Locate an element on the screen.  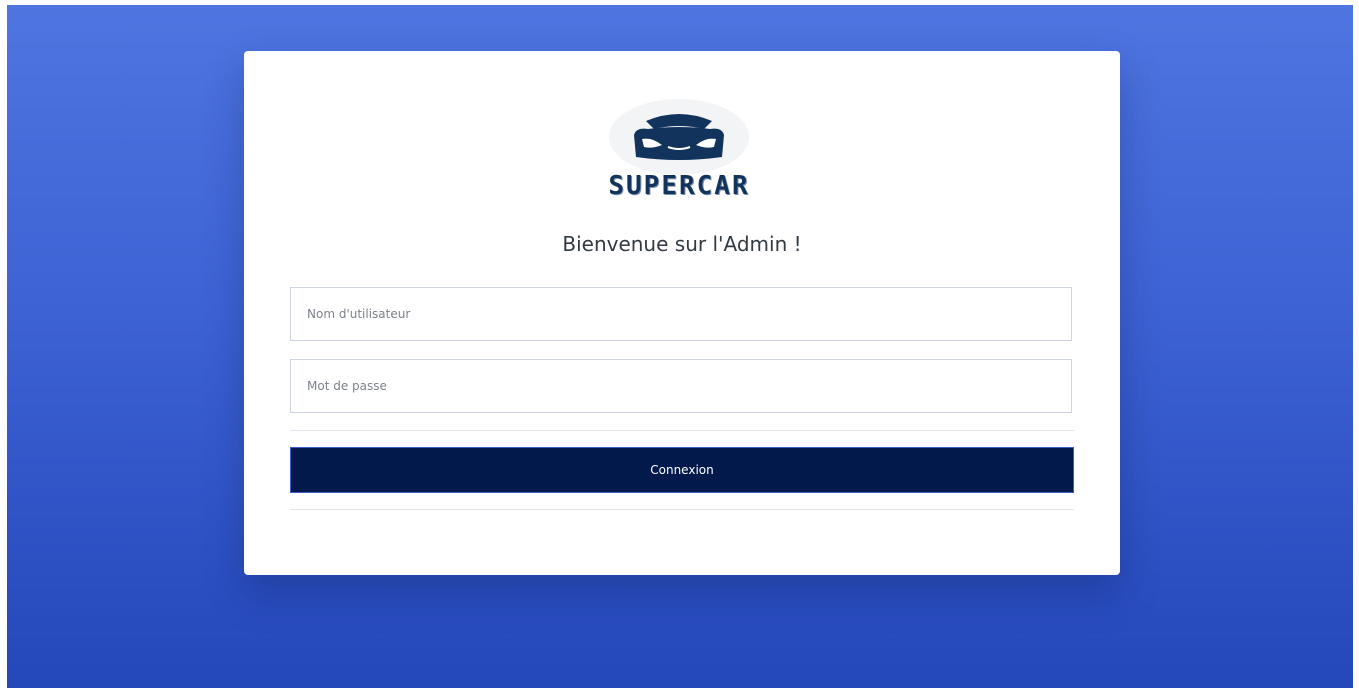
username-field is located at coordinates (681, 314).